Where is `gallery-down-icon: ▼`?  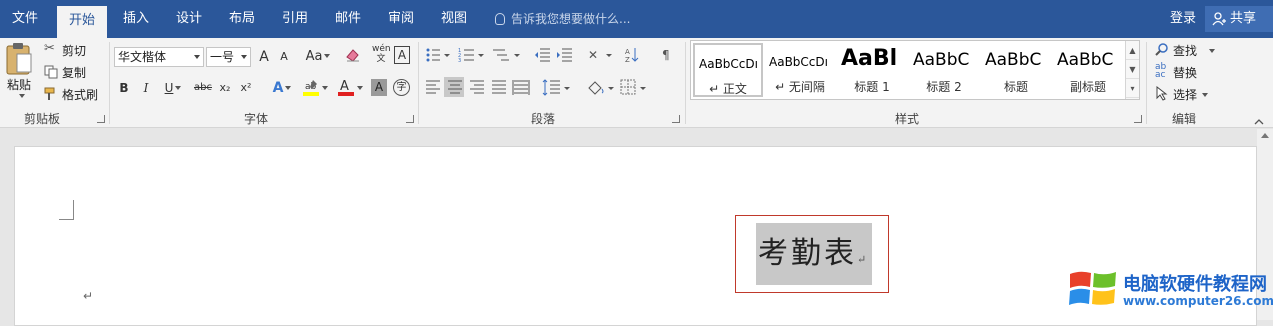
gallery-down-icon: ▼ is located at coordinates (1132, 69).